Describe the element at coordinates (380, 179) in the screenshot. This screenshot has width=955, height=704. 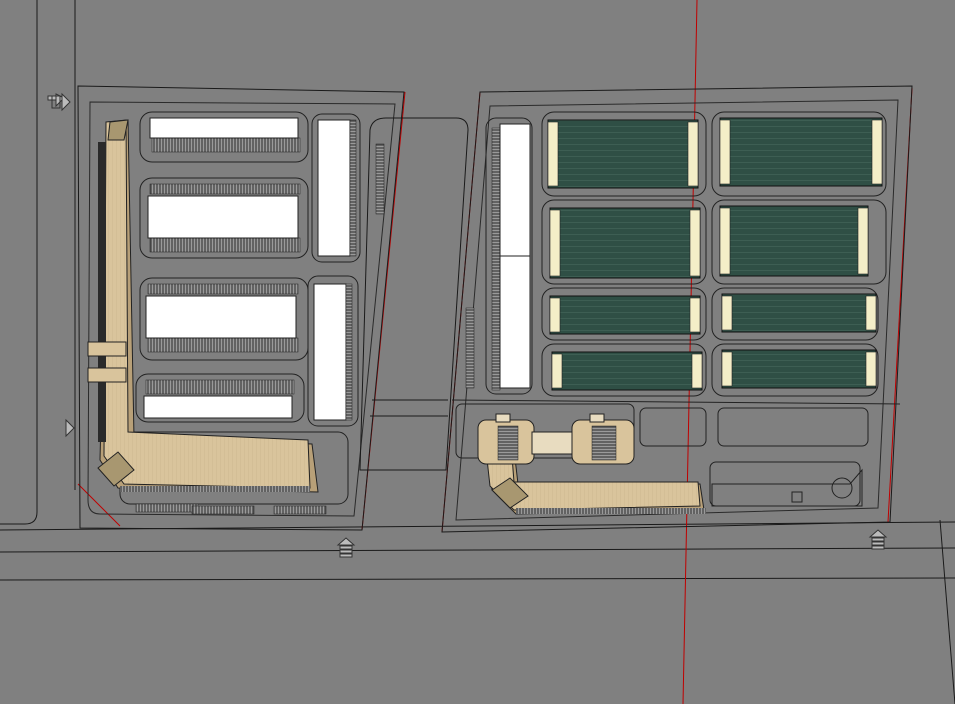
I see `parking-strip` at that location.